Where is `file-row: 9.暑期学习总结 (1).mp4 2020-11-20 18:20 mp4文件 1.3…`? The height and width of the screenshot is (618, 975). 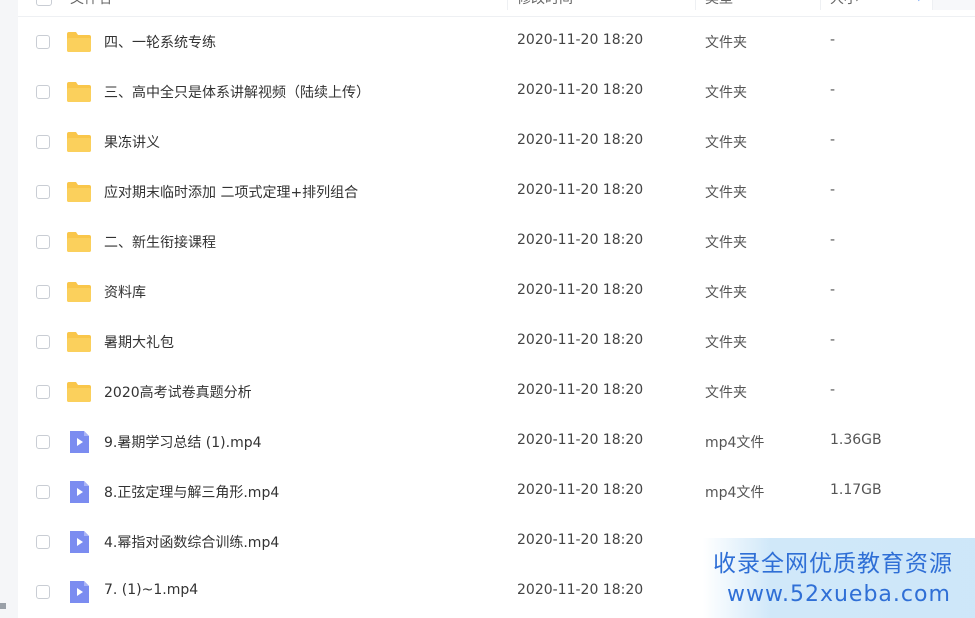 file-row: 9.暑期学习总结 (1).mp4 2020-11-20 18:20 mp4文件 1.3… is located at coordinates (496, 442).